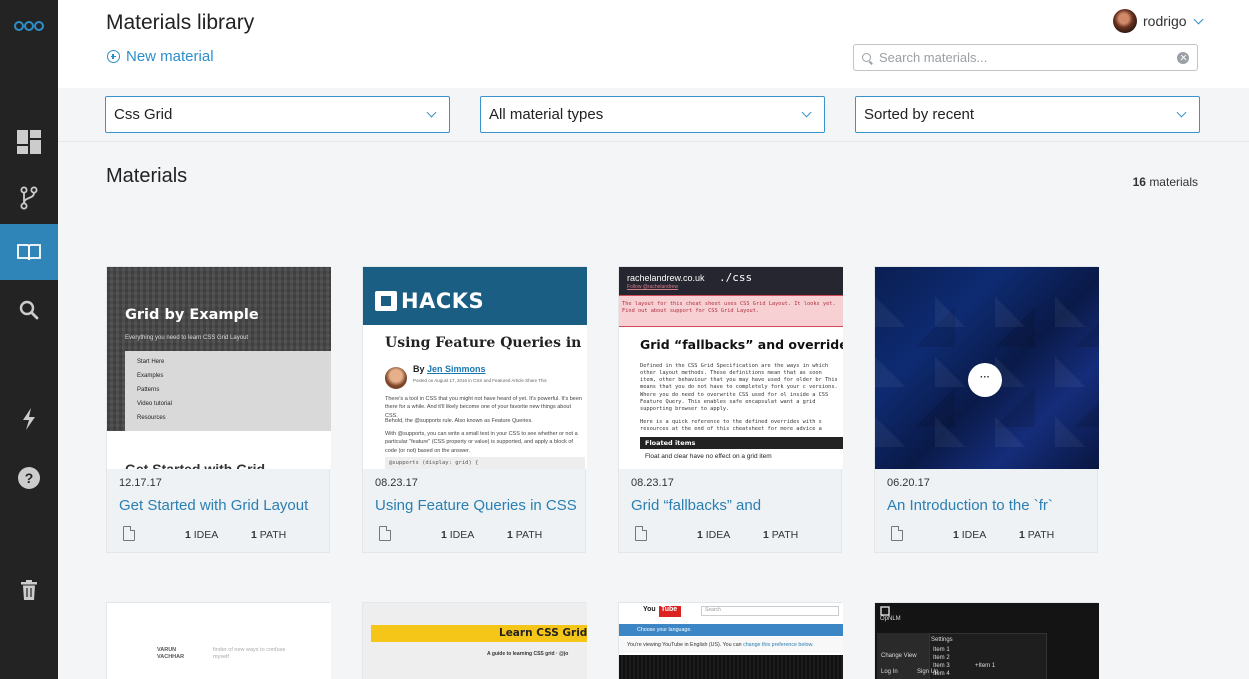 This screenshot has height=679, width=1249. I want to click on card-date: 08.23.17, so click(652, 483).